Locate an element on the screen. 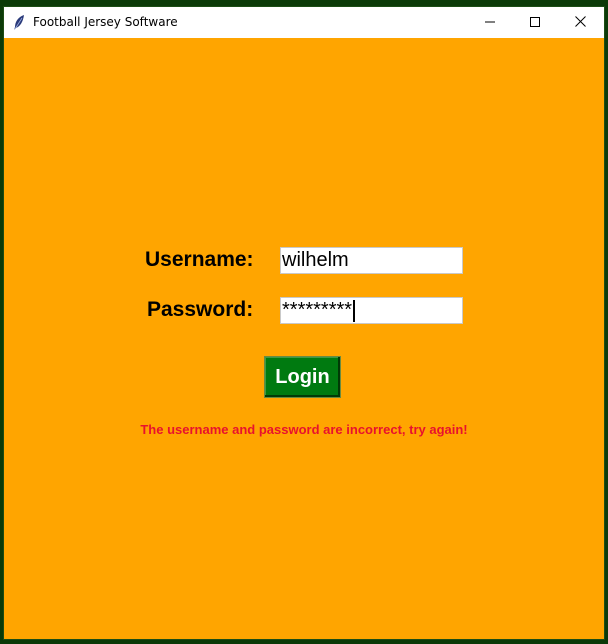 Image resolution: width=608 pixels, height=644 pixels. maximize-icon is located at coordinates (535, 23).